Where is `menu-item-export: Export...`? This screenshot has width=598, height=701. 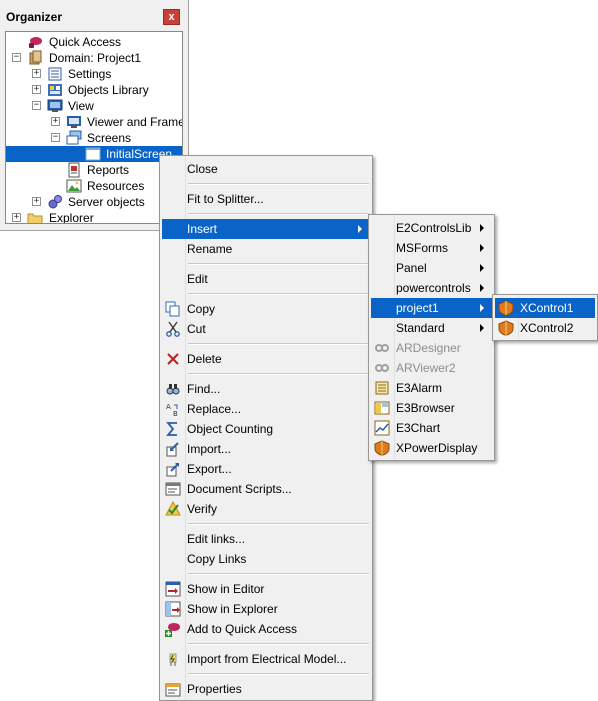 menu-item-export: Export... is located at coordinates (266, 469).